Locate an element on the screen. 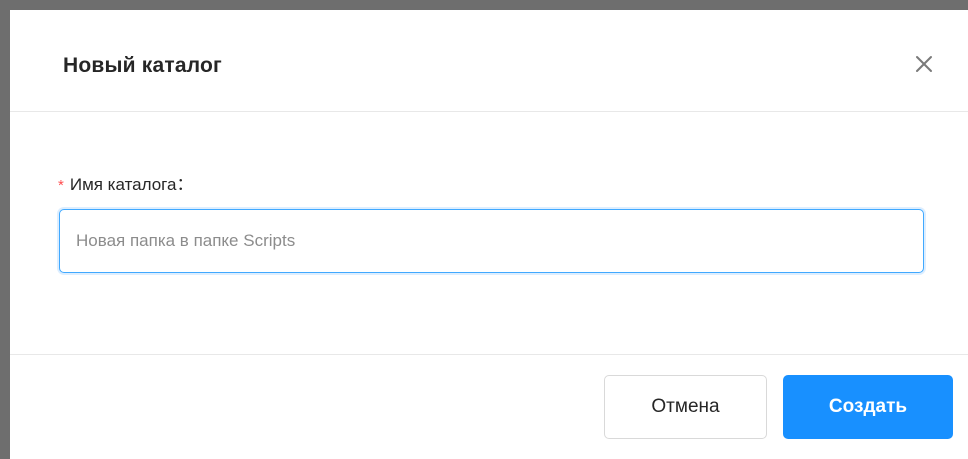 The image size is (968, 459). catalog-name-input is located at coordinates (491, 241).